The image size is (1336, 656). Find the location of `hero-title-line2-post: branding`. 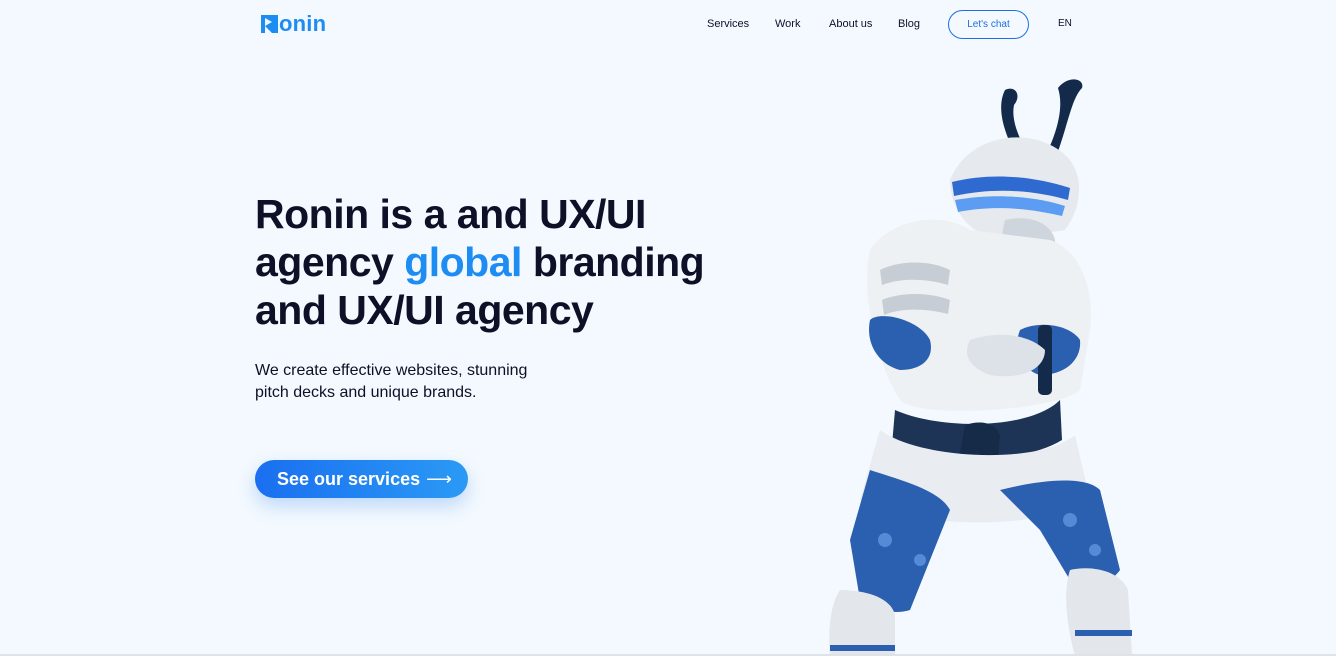

hero-title-line2-post: branding is located at coordinates (613, 262).